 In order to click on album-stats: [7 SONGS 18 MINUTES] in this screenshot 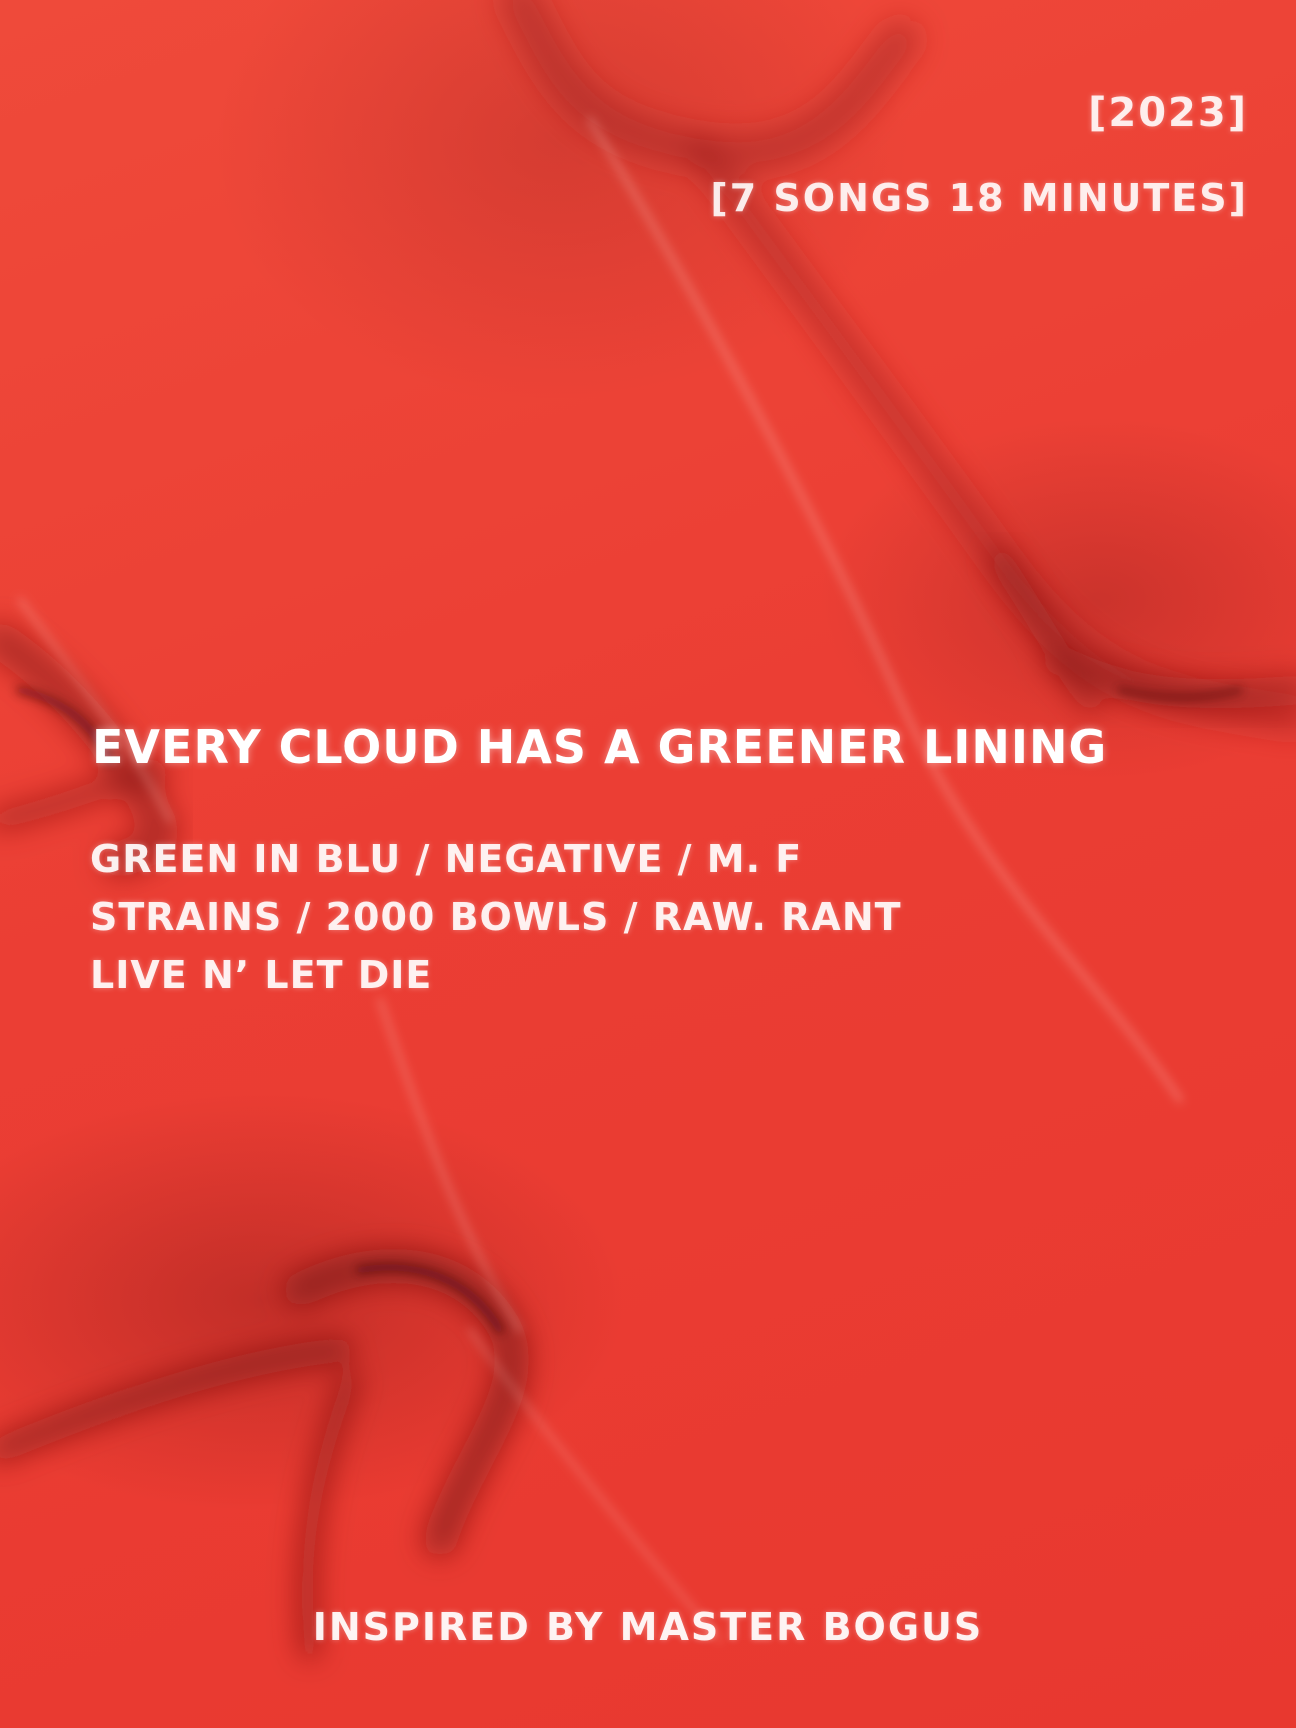, I will do `click(979, 198)`.